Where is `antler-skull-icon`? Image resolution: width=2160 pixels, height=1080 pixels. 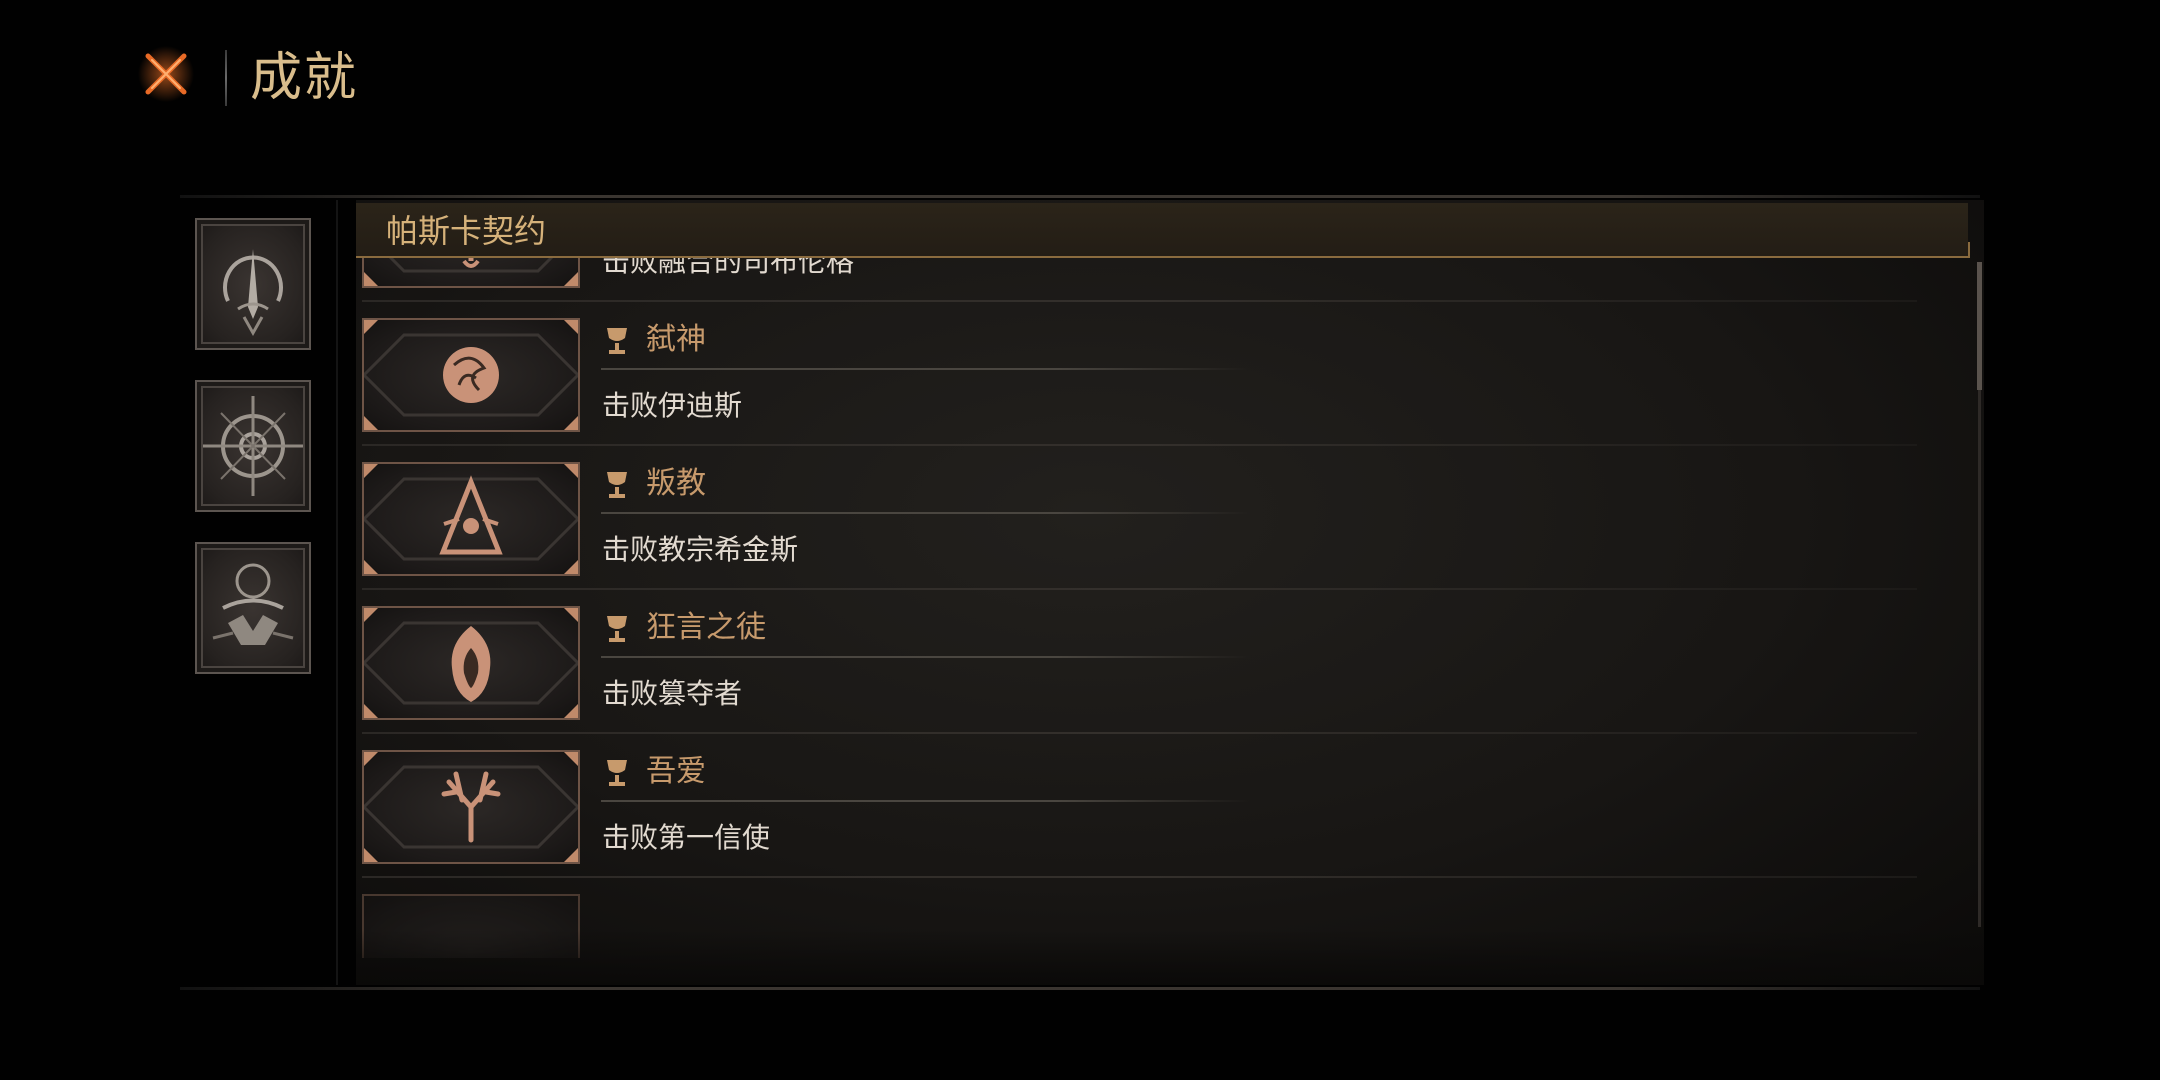 antler-skull-icon is located at coordinates (471, 263).